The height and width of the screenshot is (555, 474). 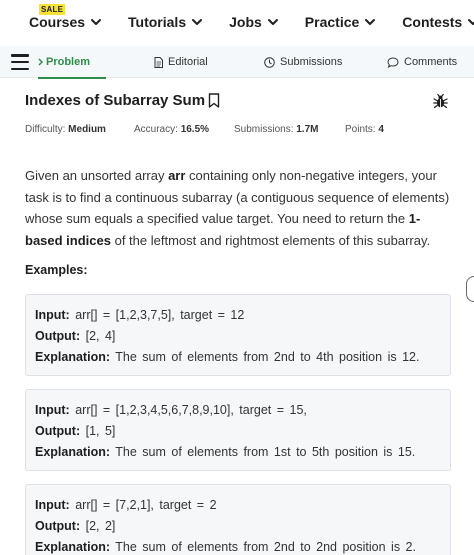 I want to click on tab-problem-label: Problem, so click(x=68, y=62).